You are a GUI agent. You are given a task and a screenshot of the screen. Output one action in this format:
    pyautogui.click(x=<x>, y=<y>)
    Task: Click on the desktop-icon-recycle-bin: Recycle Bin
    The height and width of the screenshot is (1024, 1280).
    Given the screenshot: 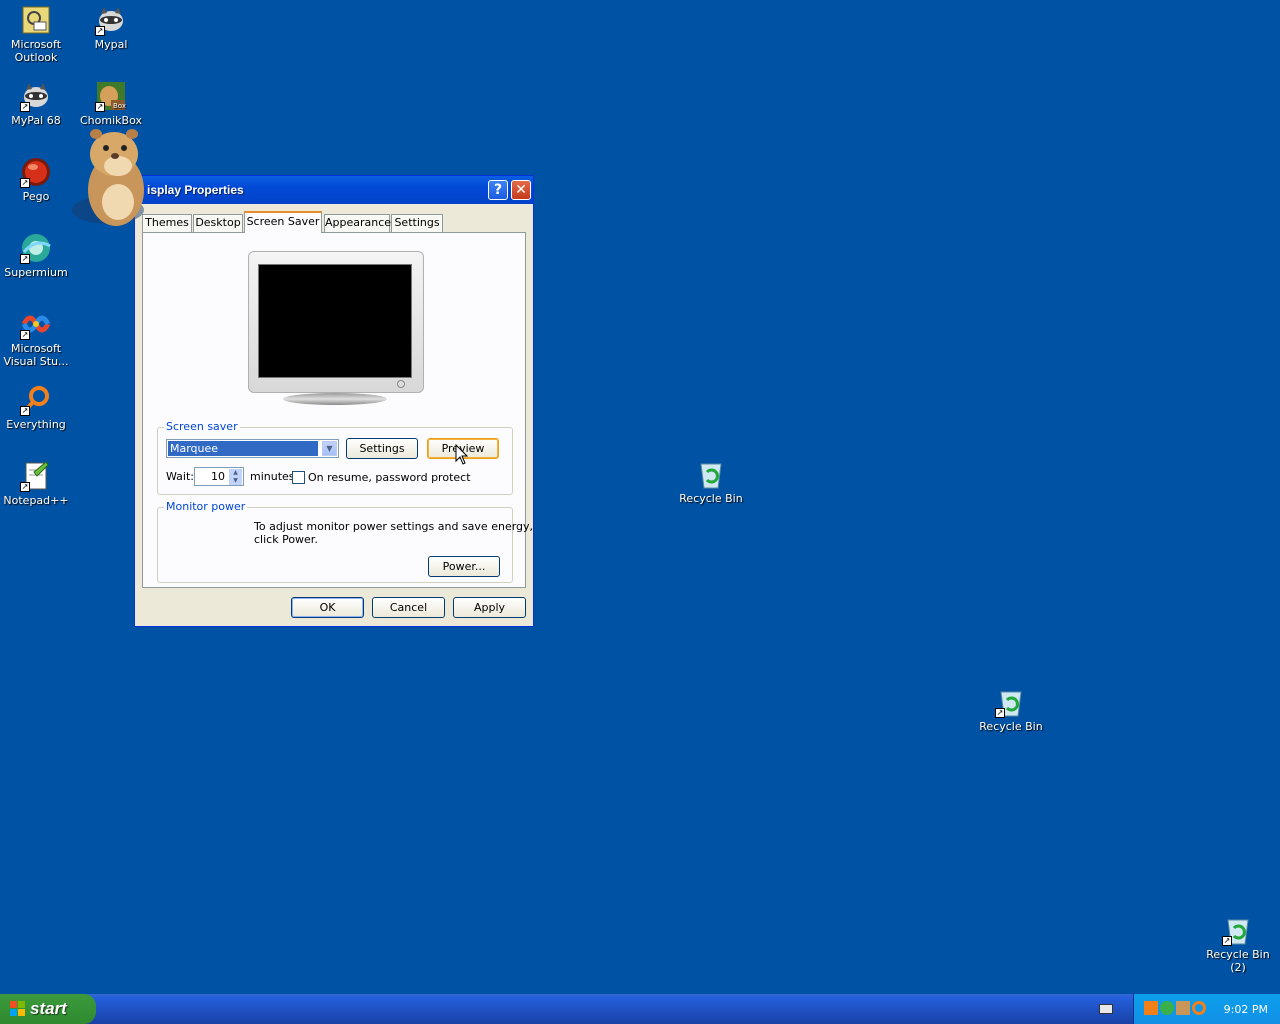 What is the action you would take?
    pyautogui.click(x=711, y=481)
    